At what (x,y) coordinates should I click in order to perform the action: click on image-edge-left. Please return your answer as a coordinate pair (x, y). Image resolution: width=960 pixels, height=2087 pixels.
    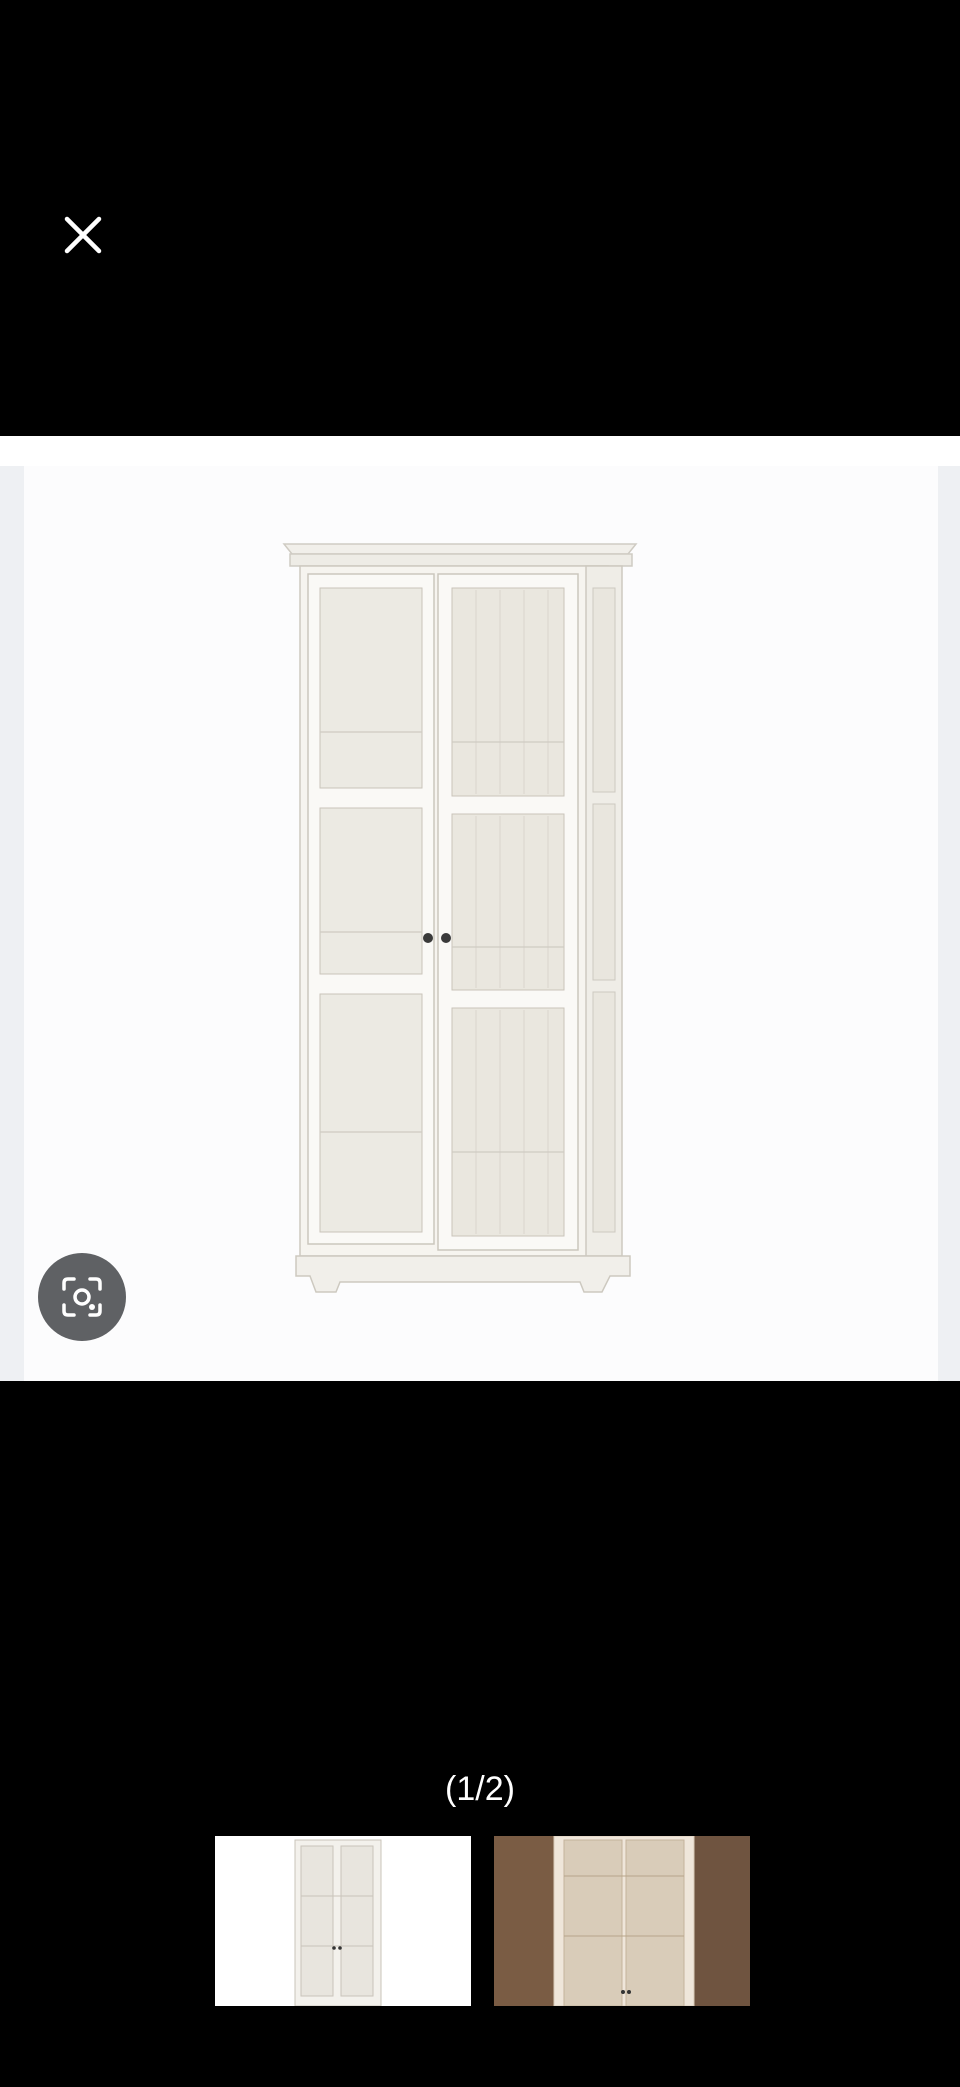
    Looking at the image, I should click on (12, 923).